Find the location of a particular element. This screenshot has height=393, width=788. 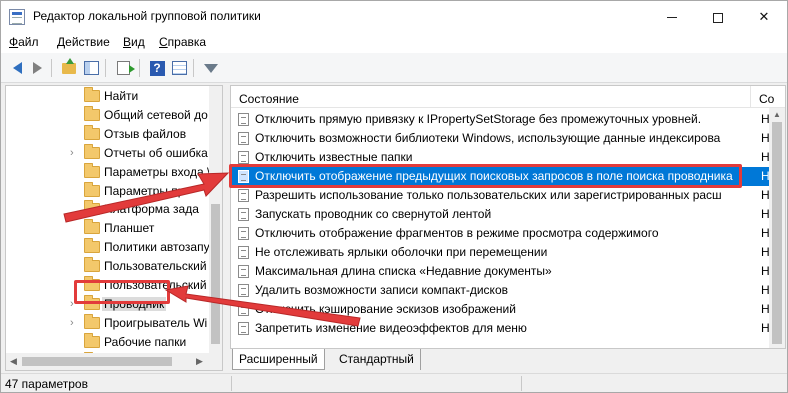

list-scroll-thumb is located at coordinates (777, 233).